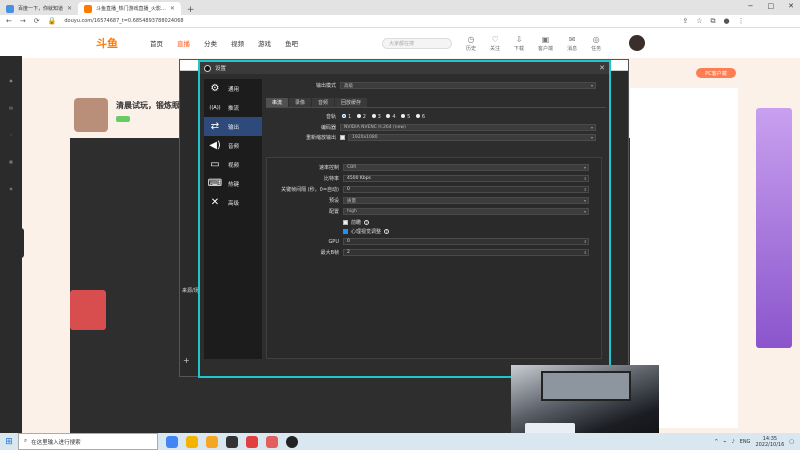  I want to click on nav-live: 直播, so click(183, 43).